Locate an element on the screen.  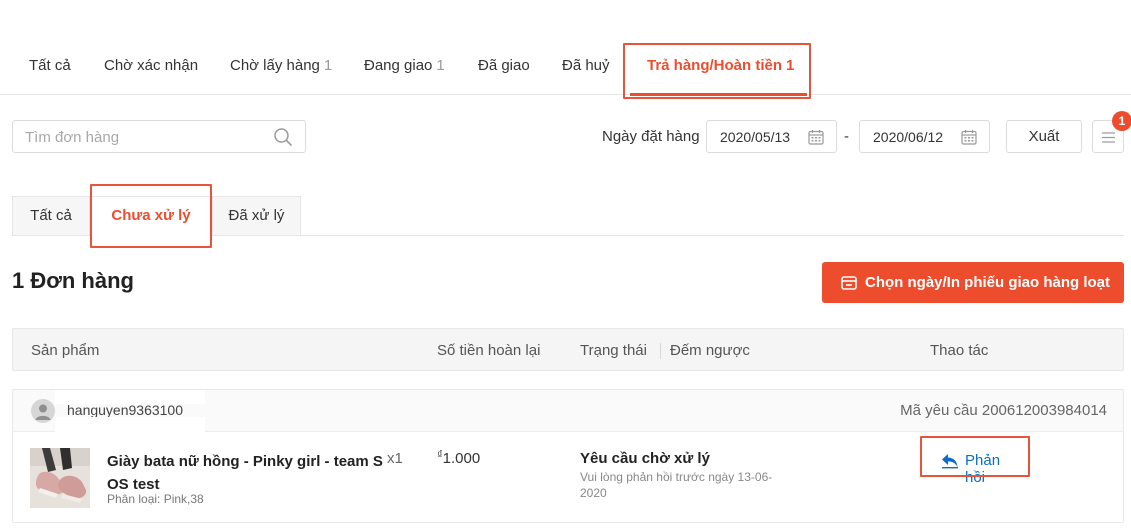
tab-return-refund: Trả hàng/Hoàn tiền 1 is located at coordinates (720, 65).